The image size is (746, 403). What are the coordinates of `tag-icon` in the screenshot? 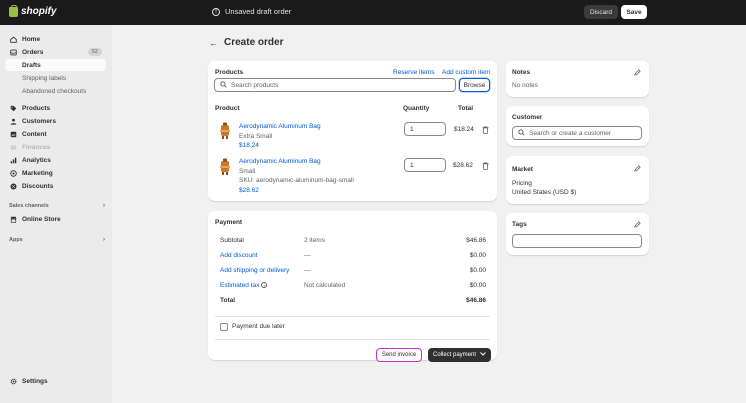 It's located at (13, 108).